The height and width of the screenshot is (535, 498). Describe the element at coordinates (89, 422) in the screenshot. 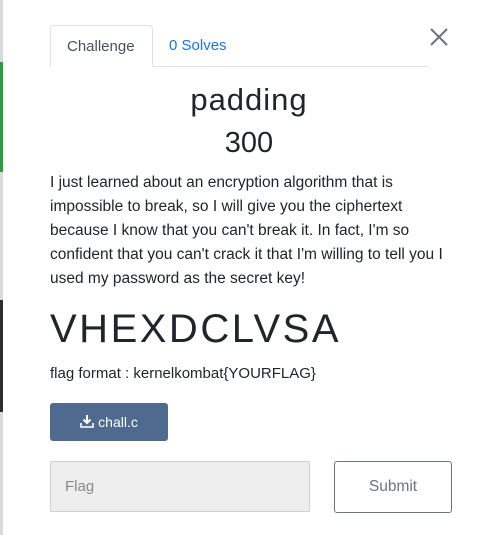

I see `download-icon` at that location.